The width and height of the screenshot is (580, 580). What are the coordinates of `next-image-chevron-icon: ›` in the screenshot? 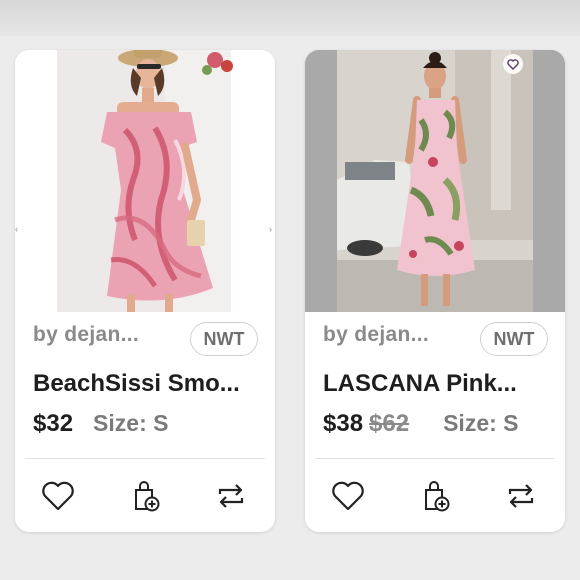 It's located at (270, 229).